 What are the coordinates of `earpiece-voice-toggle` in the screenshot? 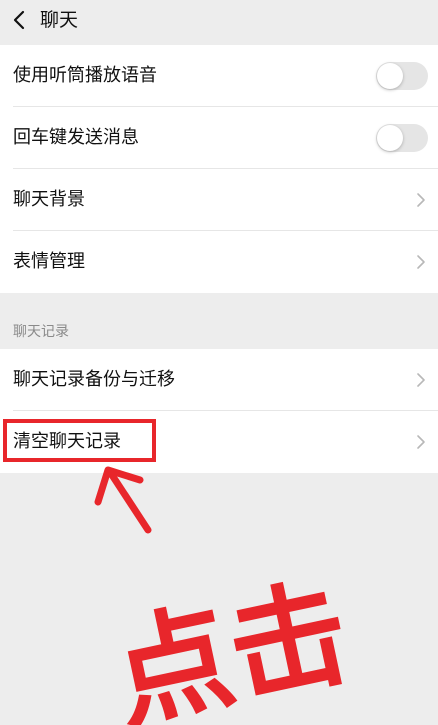 It's located at (402, 76).